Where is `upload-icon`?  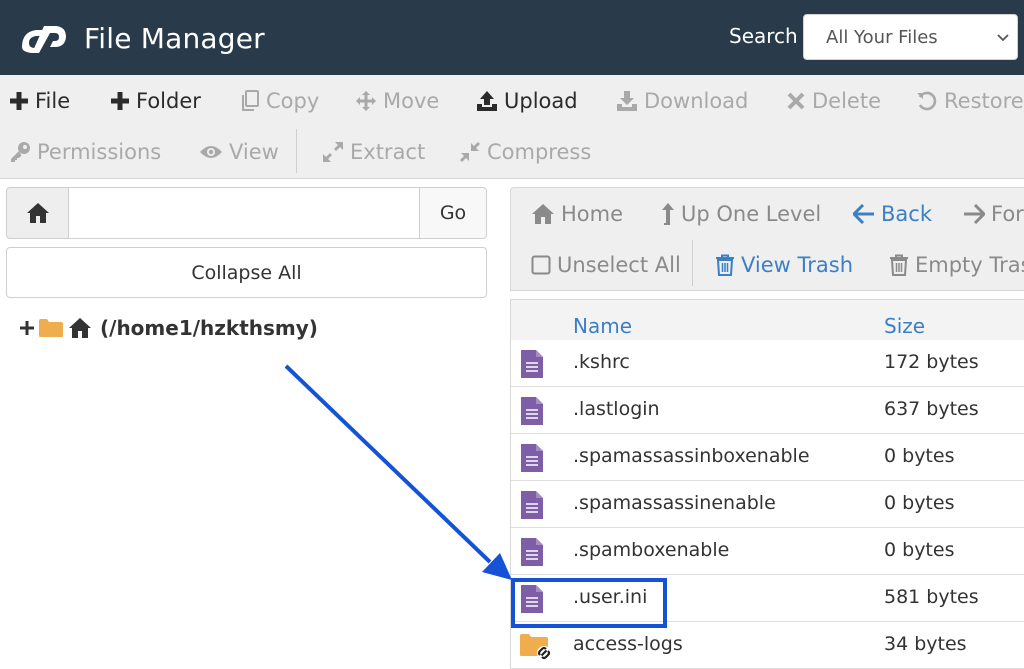 upload-icon is located at coordinates (487, 101).